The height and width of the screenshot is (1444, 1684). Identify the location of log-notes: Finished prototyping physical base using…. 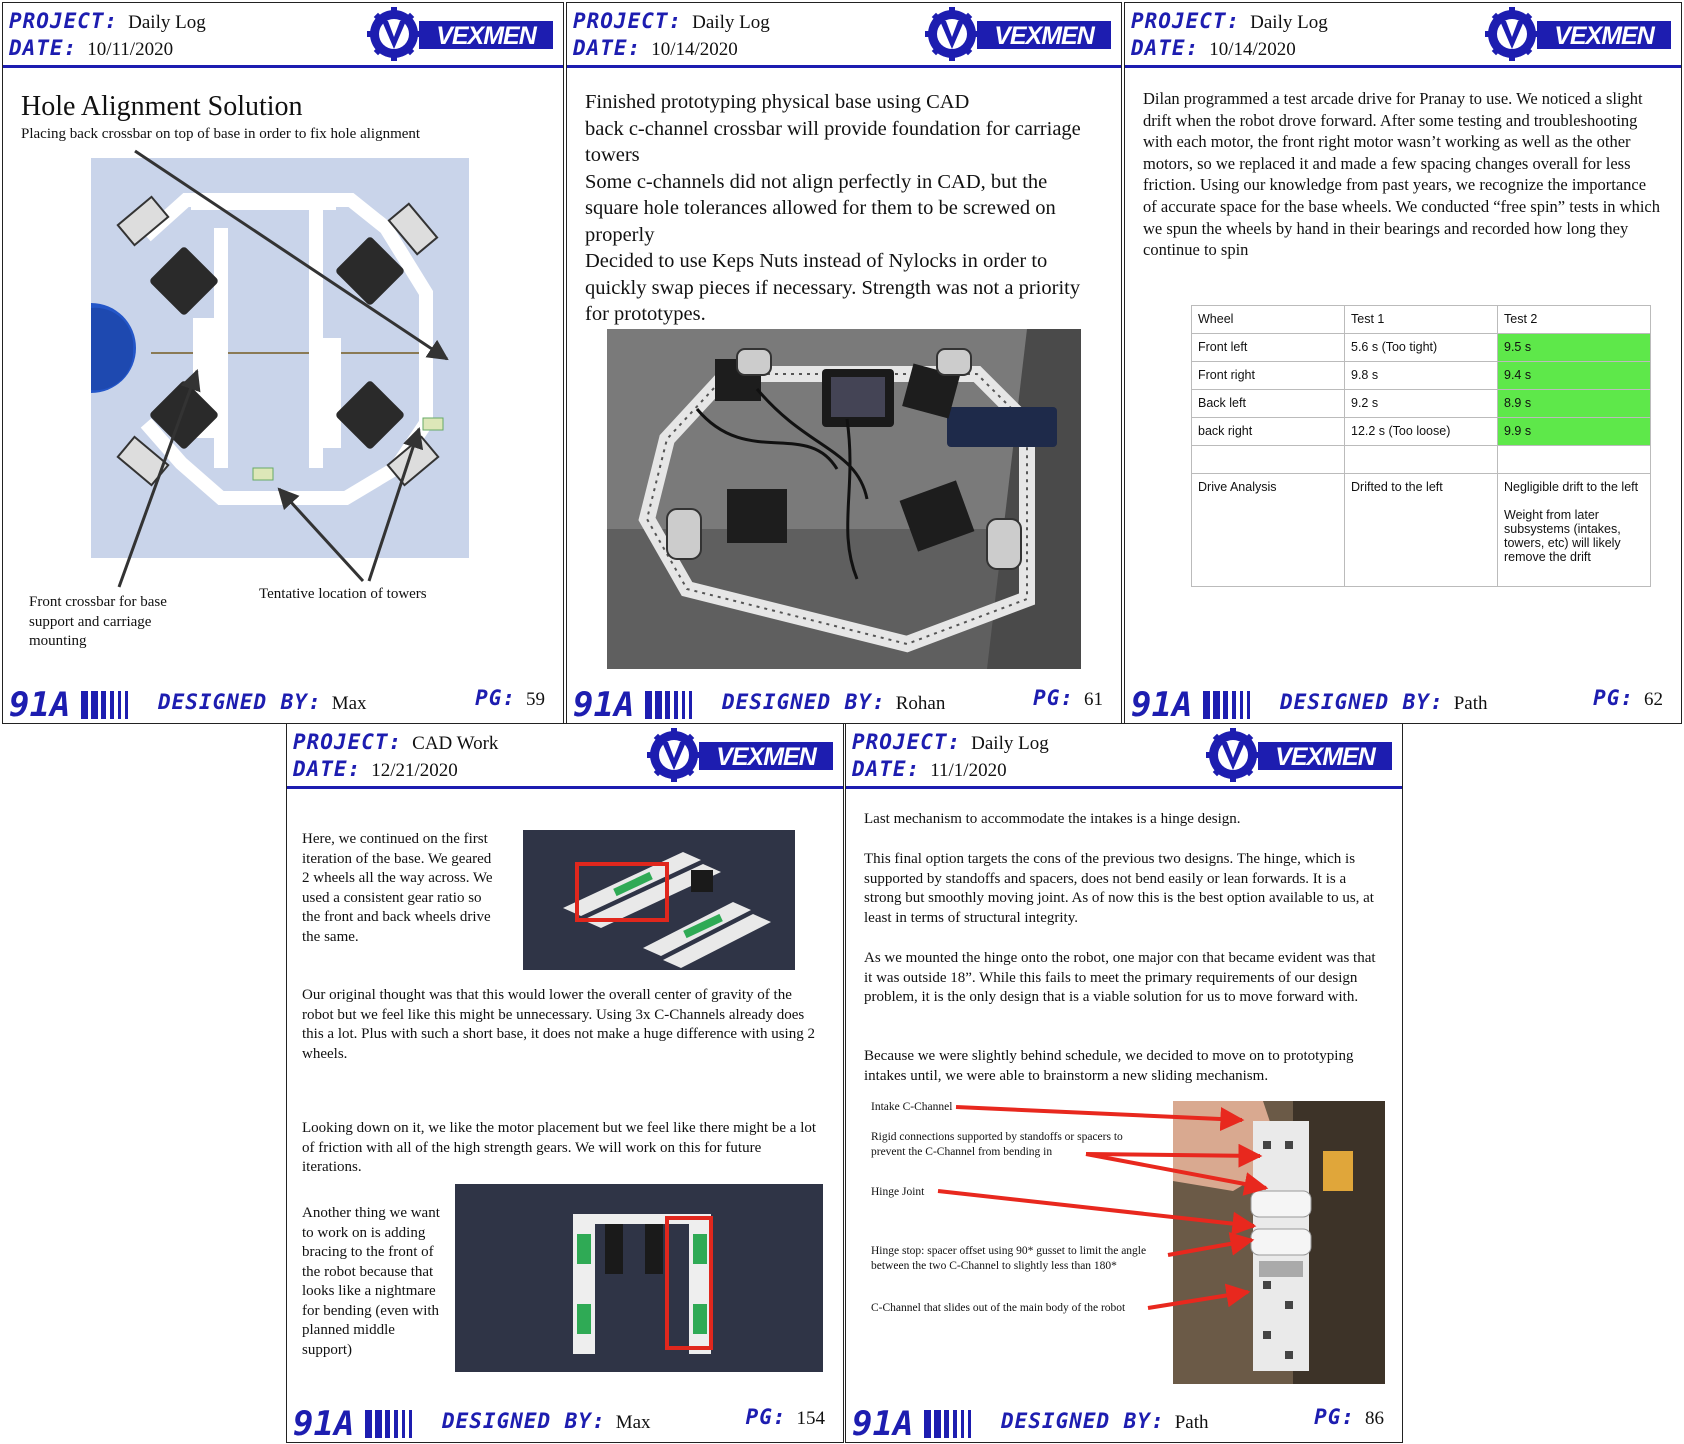
(840, 208).